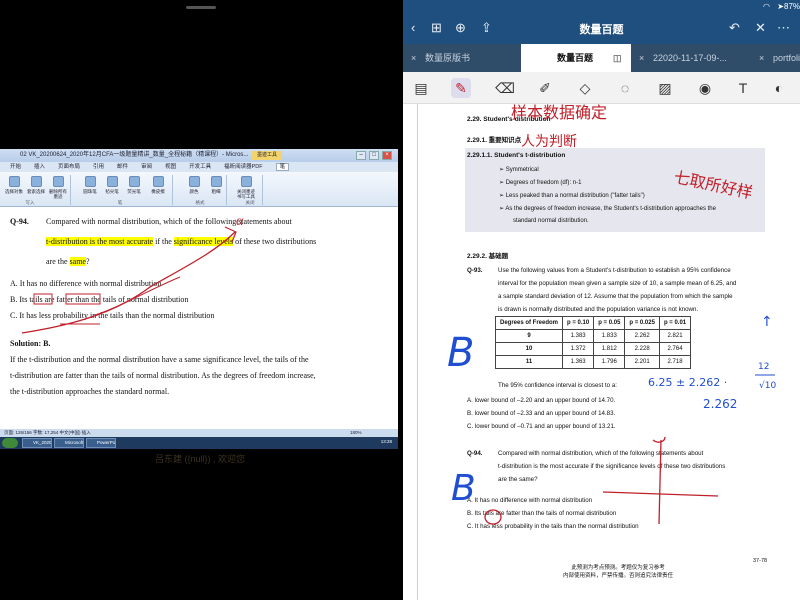  What do you see at coordinates (267, 155) in the screenshot?
I see `context-tab-ink: 墨迹工具` at bounding box center [267, 155].